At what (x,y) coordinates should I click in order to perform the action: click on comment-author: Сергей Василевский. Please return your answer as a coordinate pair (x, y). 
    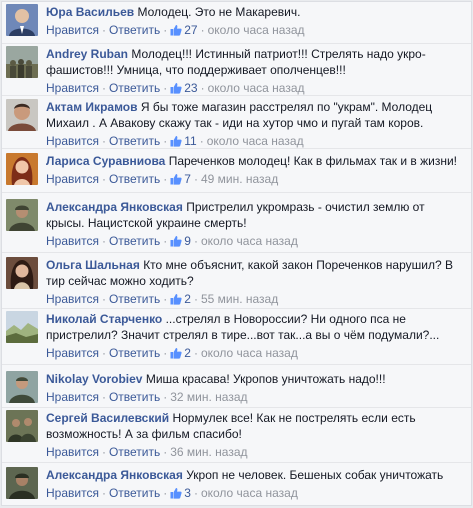
    Looking at the image, I should click on (107, 418).